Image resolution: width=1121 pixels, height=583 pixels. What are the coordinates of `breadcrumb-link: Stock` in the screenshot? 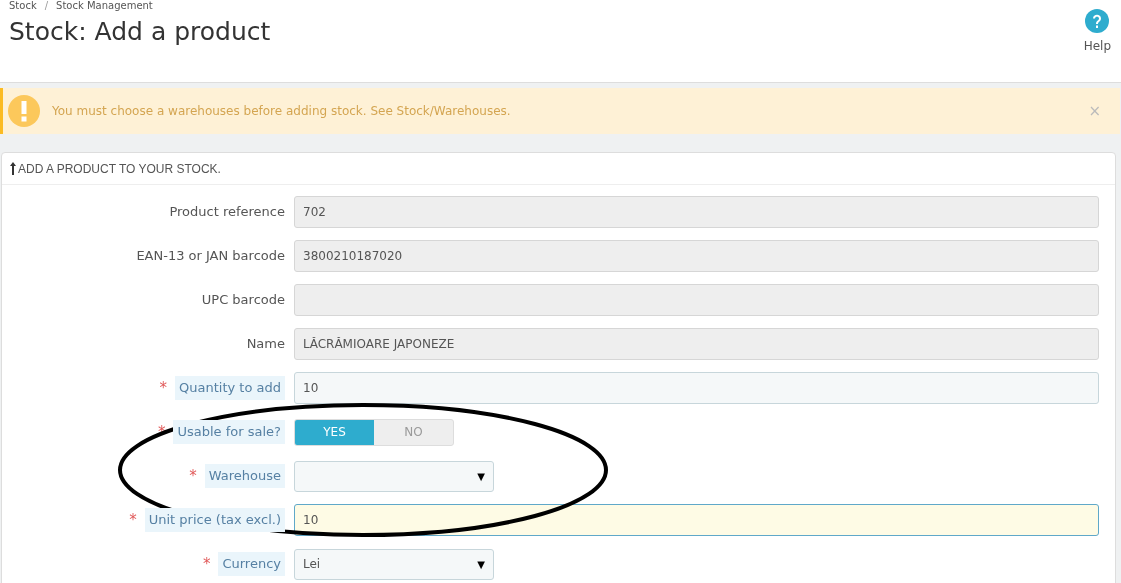 It's located at (23, 6).